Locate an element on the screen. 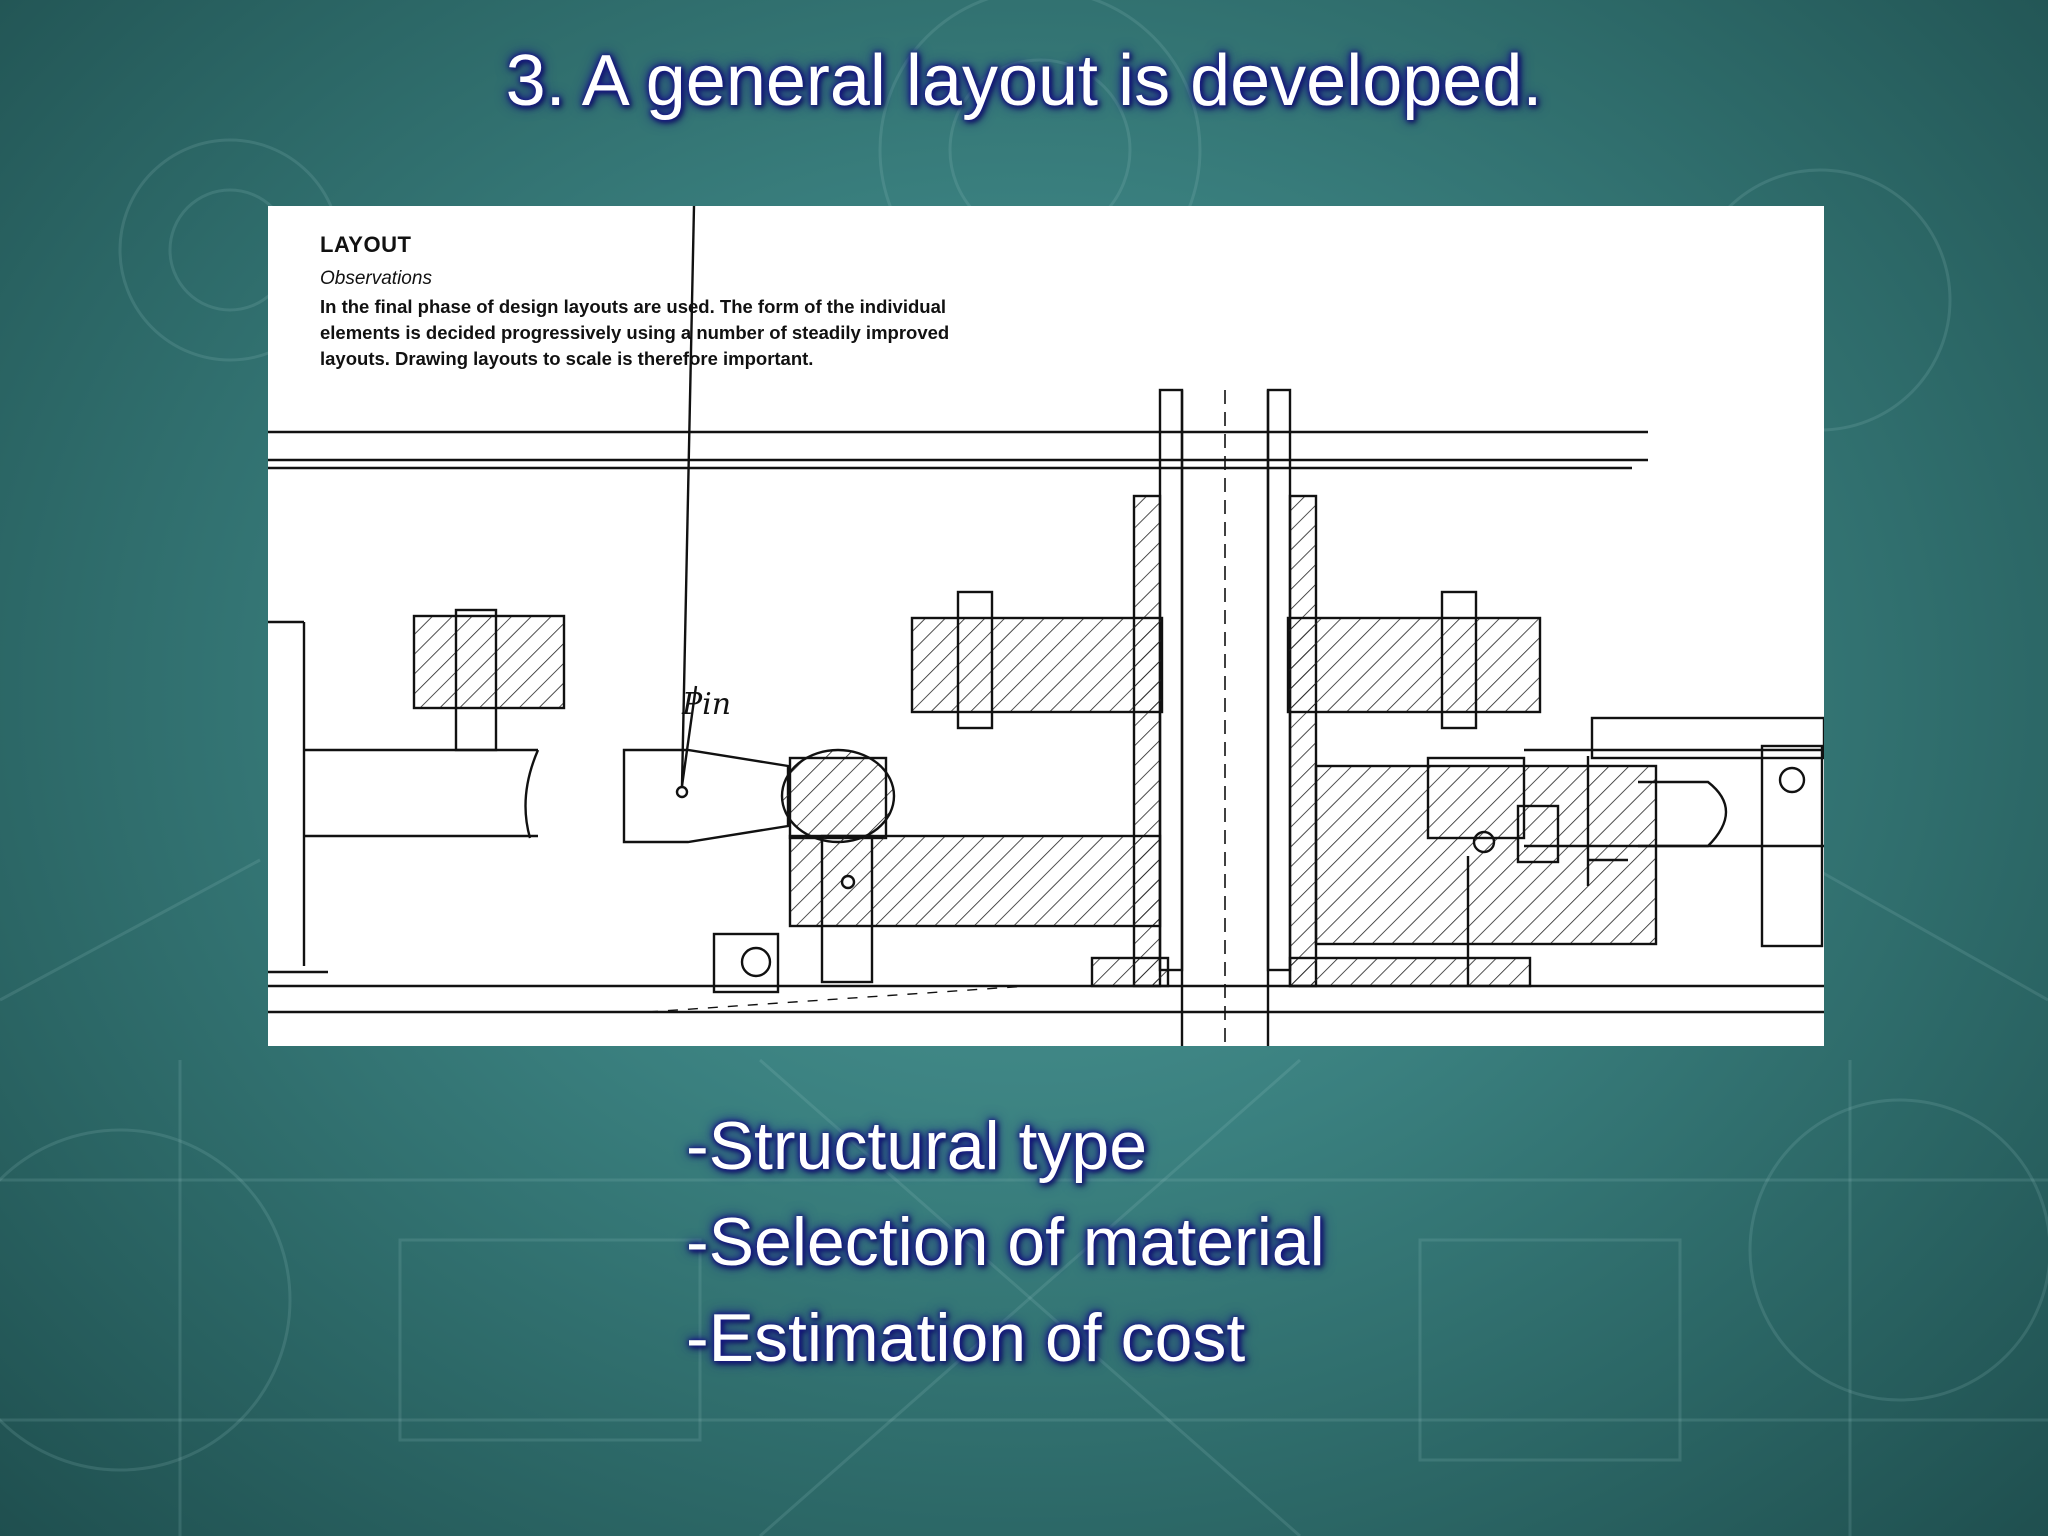 The width and height of the screenshot is (2048, 1536). bullet-selection-of-material: -Selection of material is located at coordinates (1005, 1242).